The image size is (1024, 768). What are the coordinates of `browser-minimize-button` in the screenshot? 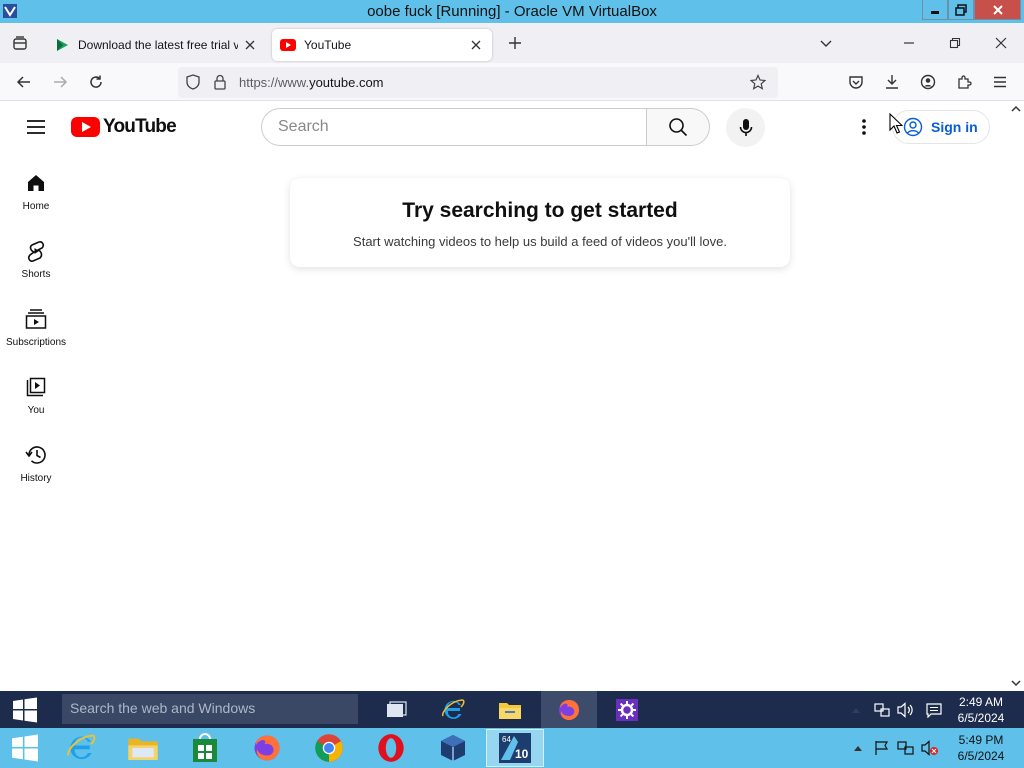 It's located at (909, 43).